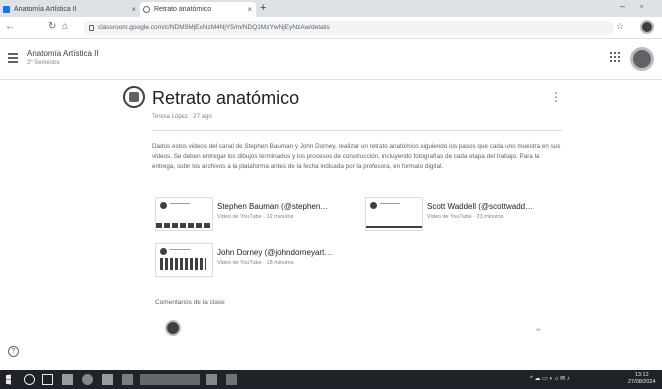 This screenshot has height=389, width=662. What do you see at coordinates (170, 379) in the screenshot?
I see `active-app-icon` at bounding box center [170, 379].